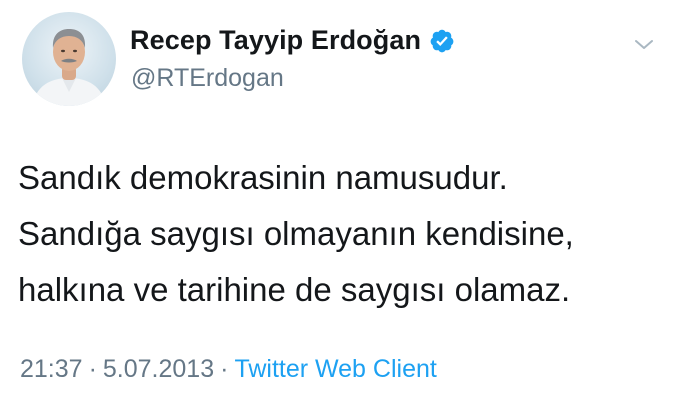  Describe the element at coordinates (335, 369) in the screenshot. I see `tweet-client-link: Twitter Web Client` at that location.